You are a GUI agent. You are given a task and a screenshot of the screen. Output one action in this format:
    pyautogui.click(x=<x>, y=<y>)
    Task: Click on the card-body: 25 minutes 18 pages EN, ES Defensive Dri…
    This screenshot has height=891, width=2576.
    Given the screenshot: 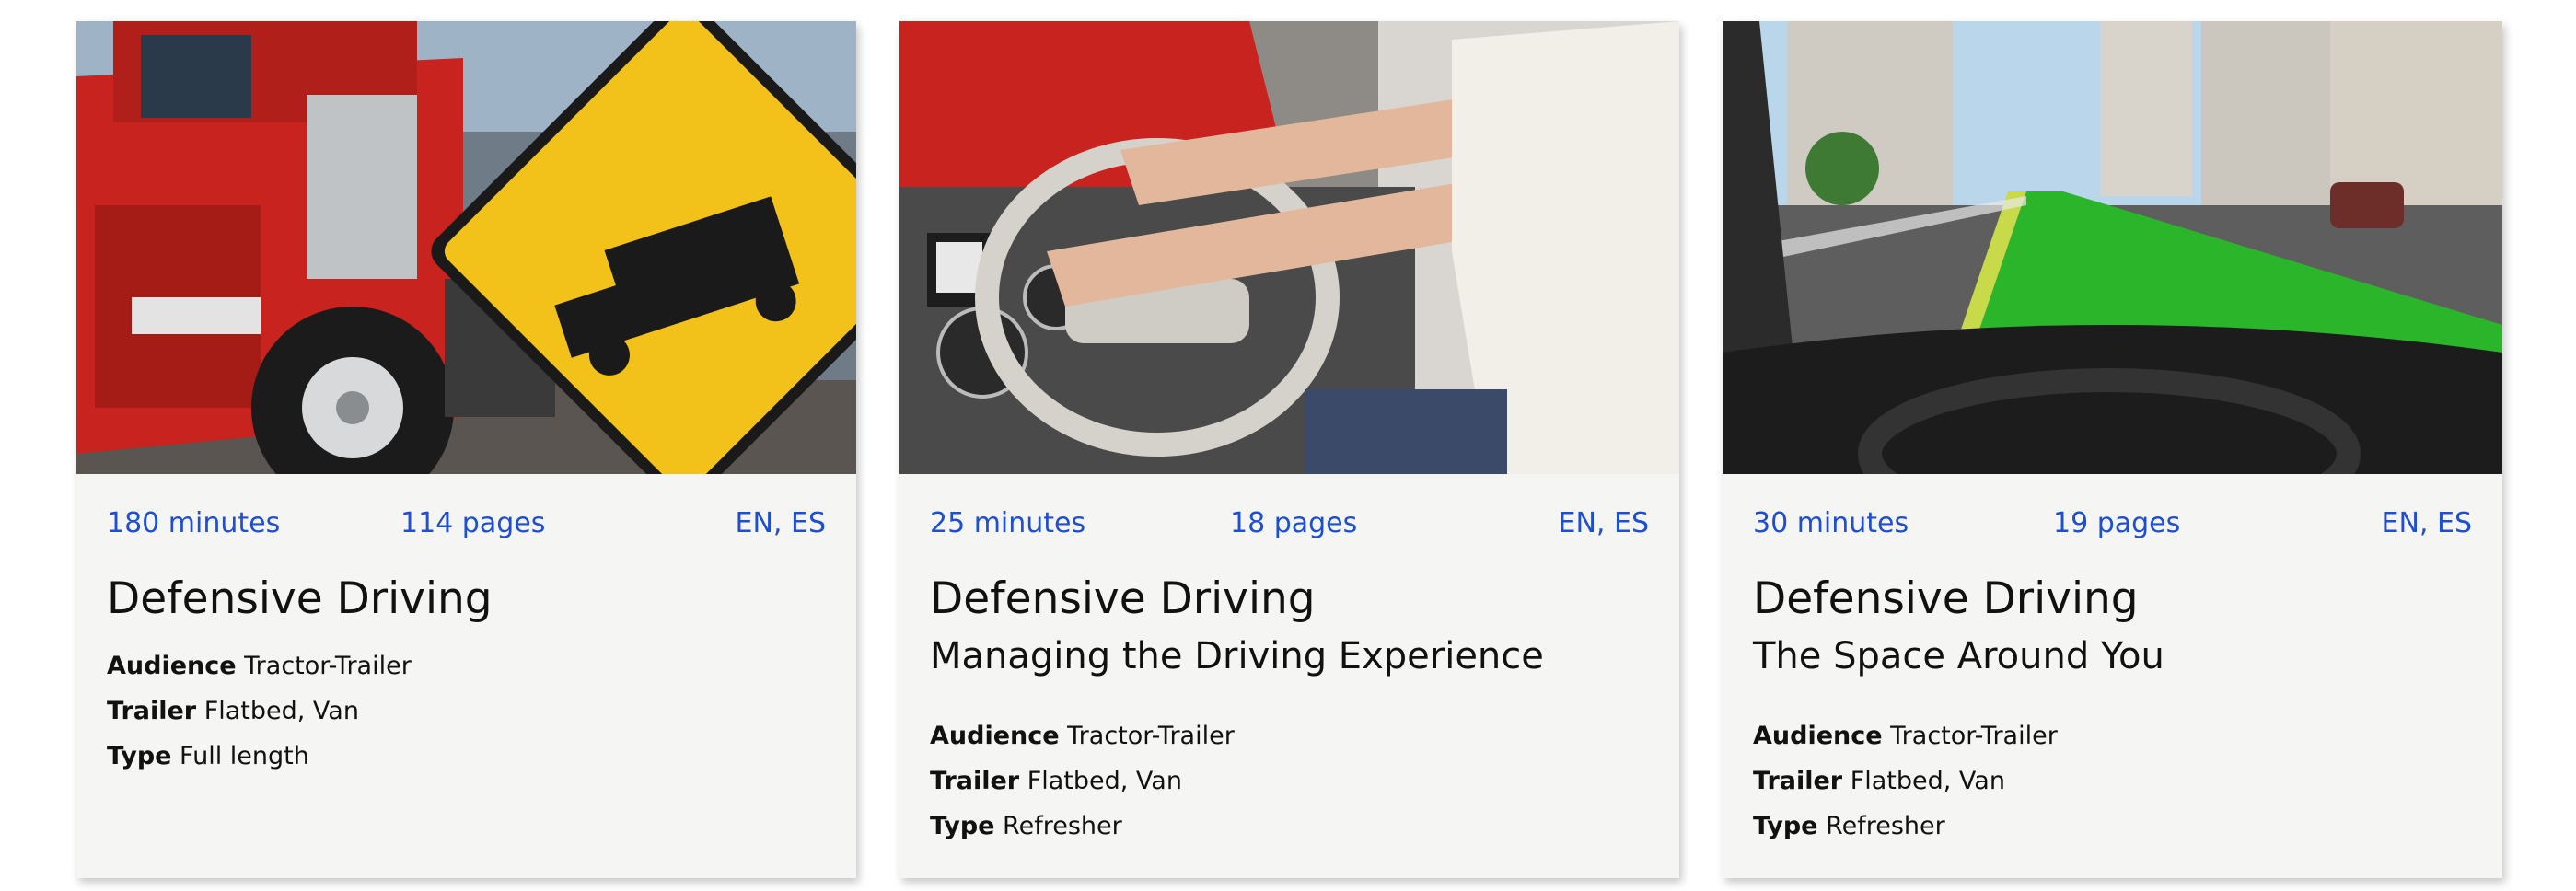 What is the action you would take?
    pyautogui.click(x=1289, y=677)
    